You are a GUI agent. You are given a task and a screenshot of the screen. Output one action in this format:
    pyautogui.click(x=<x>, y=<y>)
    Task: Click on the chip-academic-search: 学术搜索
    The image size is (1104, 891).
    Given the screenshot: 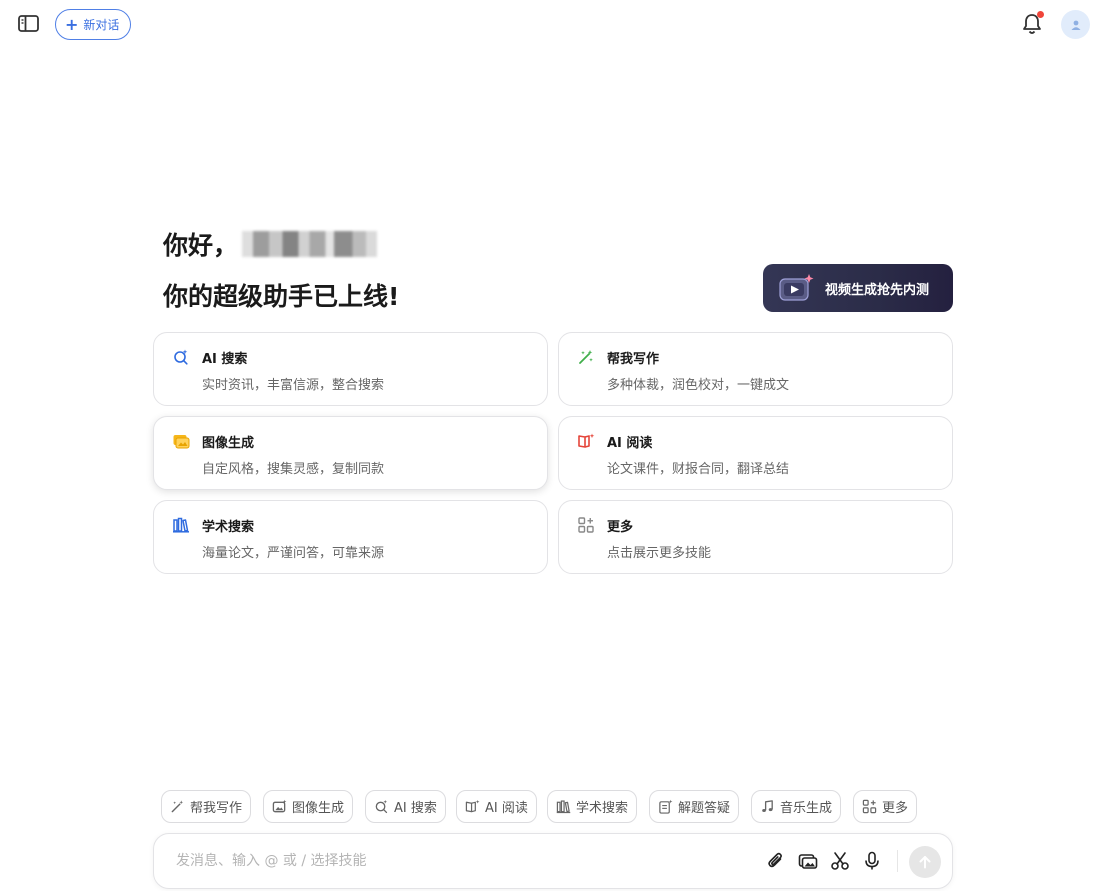 What is the action you would take?
    pyautogui.click(x=592, y=806)
    